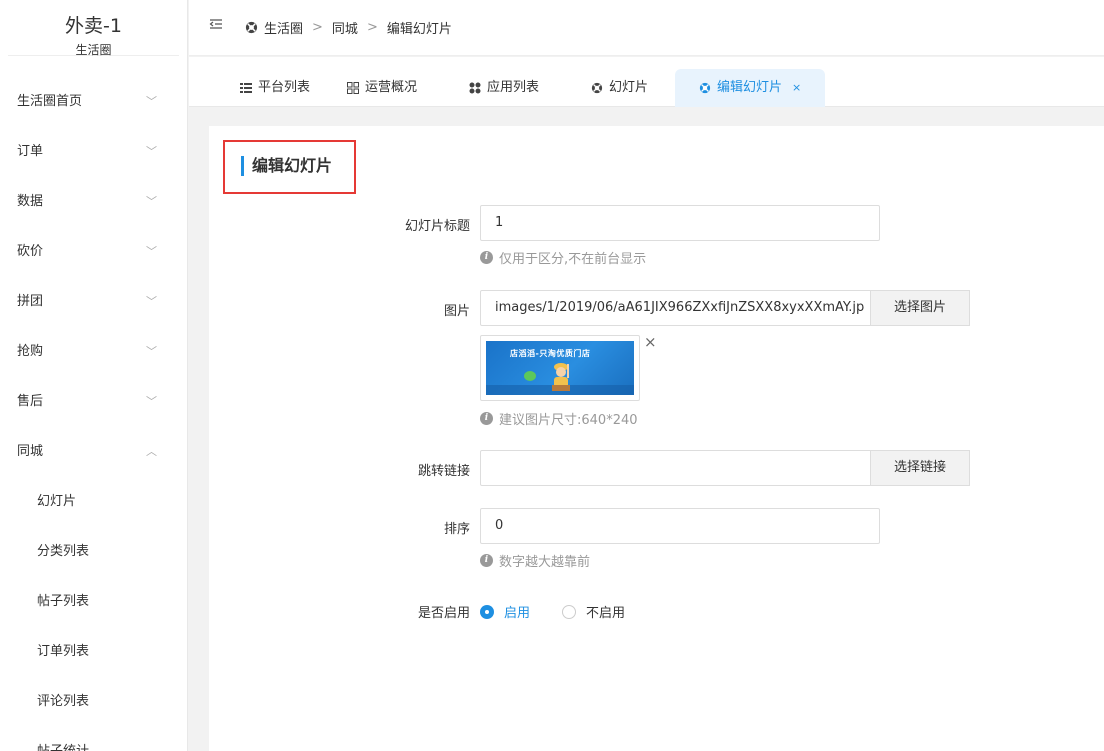  What do you see at coordinates (284, 87) in the screenshot?
I see `tab-label: 平台列表` at bounding box center [284, 87].